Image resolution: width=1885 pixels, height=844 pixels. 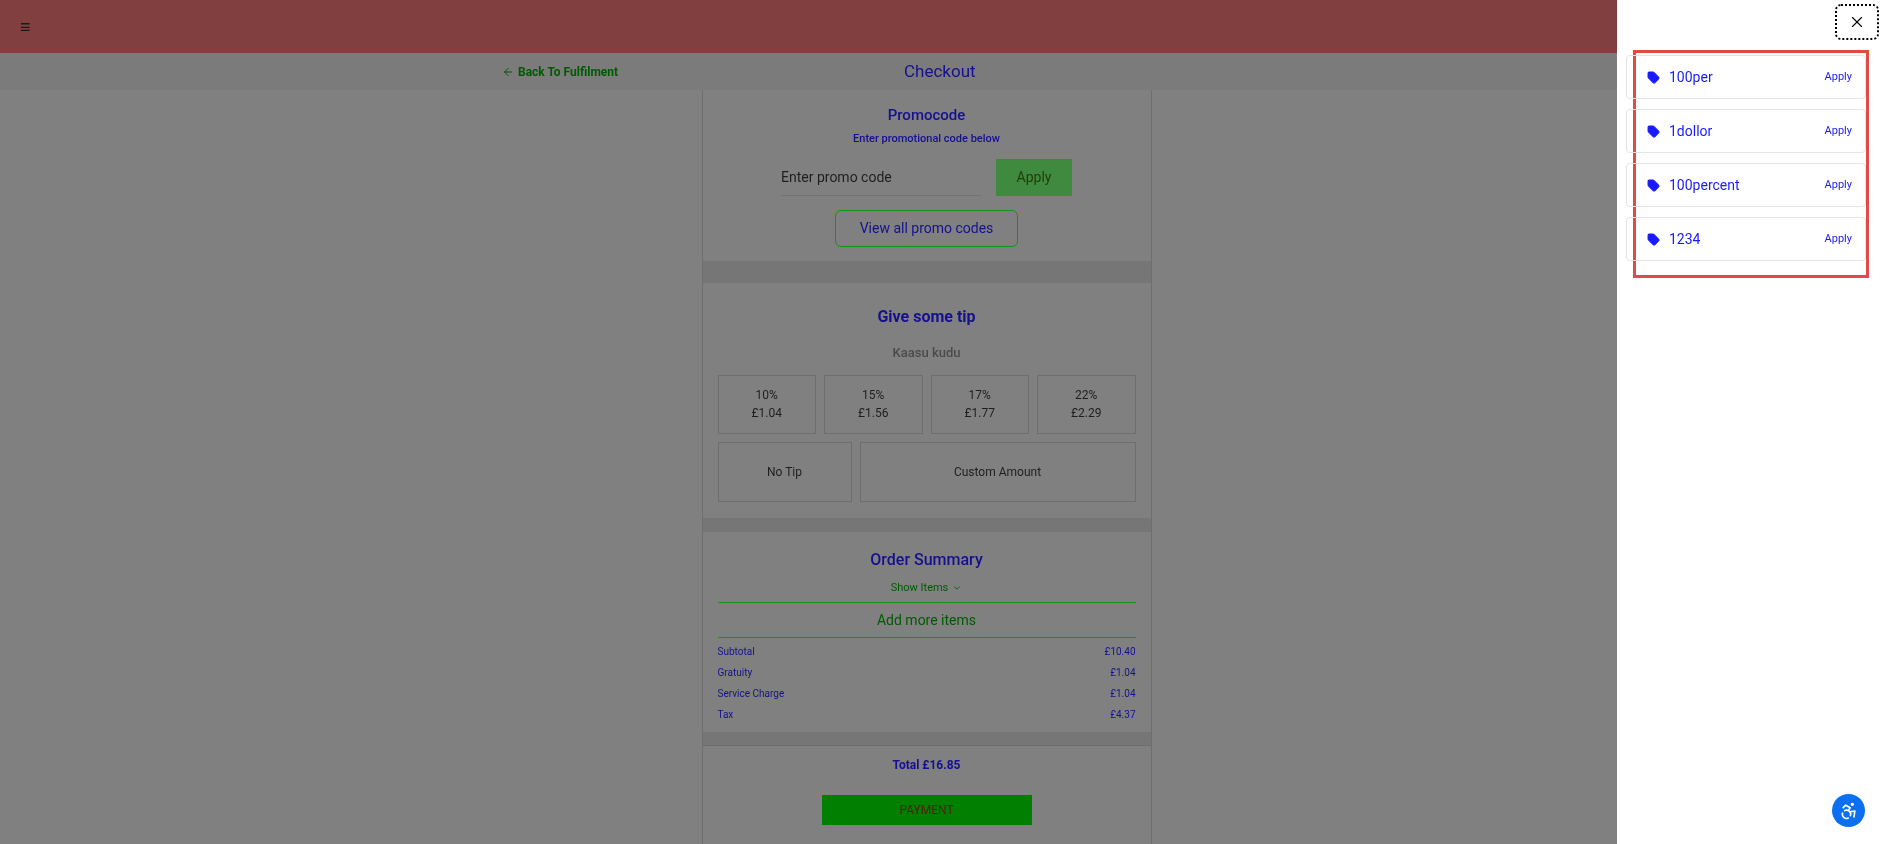 What do you see at coordinates (926, 810) in the screenshot?
I see `payment-button: PAYMENT` at bounding box center [926, 810].